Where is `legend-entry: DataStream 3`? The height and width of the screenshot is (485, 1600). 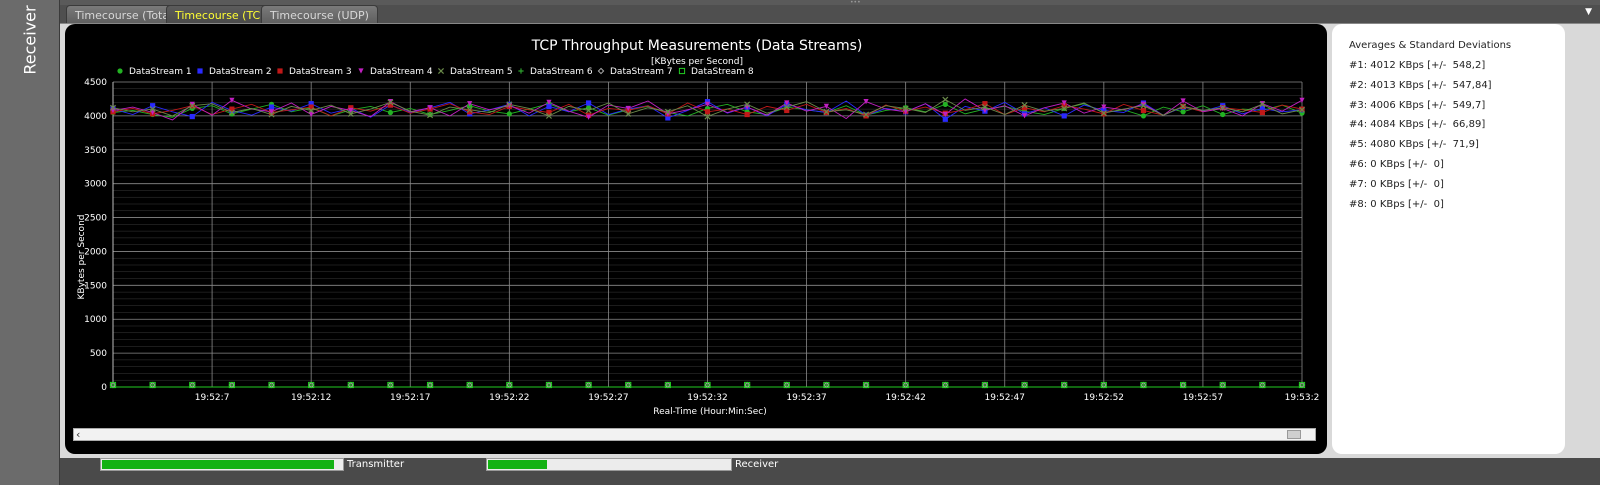 legend-entry: DataStream 3 is located at coordinates (320, 72).